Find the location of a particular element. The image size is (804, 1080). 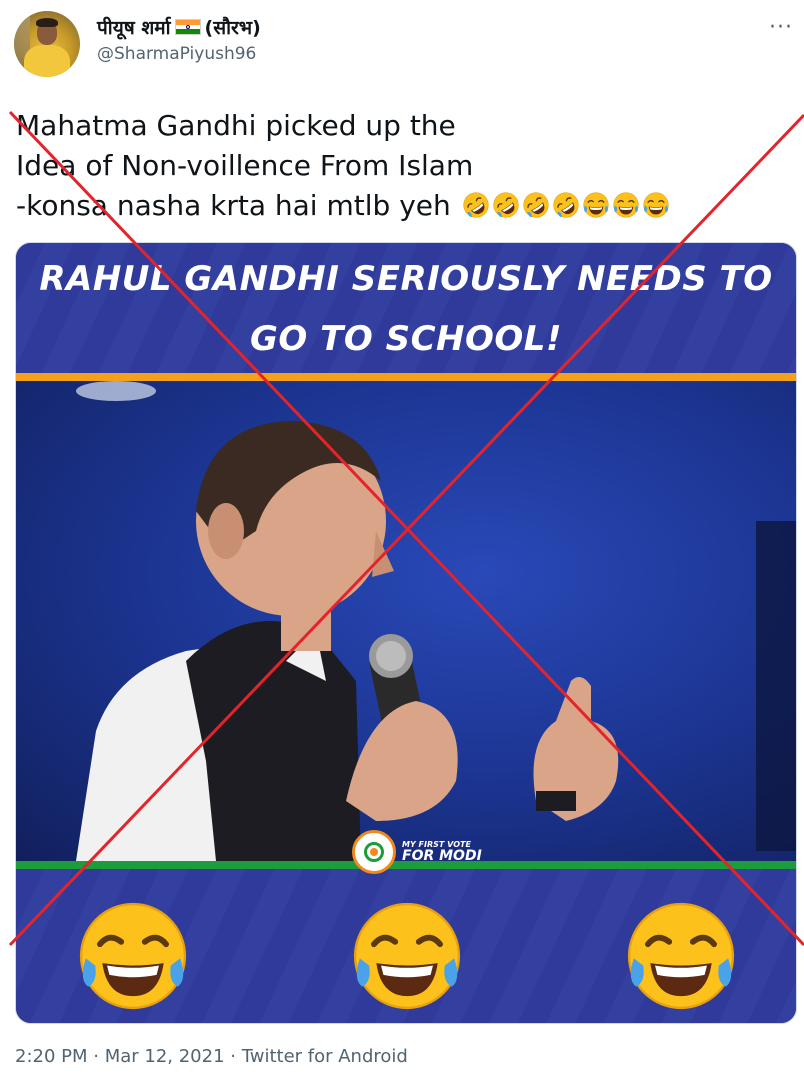

author-avatar is located at coordinates (47, 44).